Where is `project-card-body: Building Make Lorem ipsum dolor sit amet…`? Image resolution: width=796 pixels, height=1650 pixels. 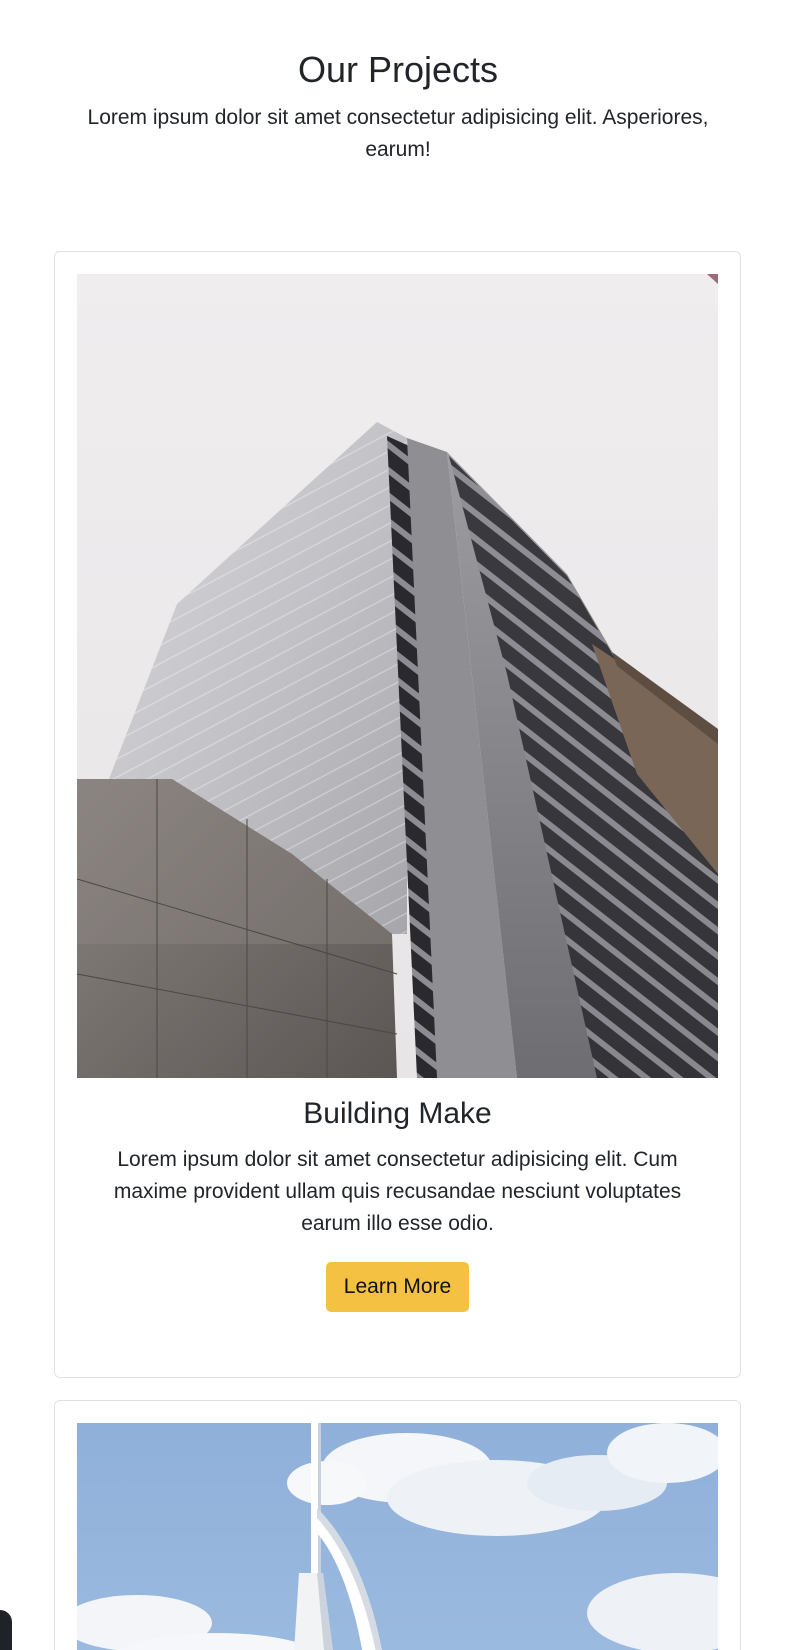
project-card-body: Building Make Lorem ipsum dolor sit amet… is located at coordinates (397, 1203).